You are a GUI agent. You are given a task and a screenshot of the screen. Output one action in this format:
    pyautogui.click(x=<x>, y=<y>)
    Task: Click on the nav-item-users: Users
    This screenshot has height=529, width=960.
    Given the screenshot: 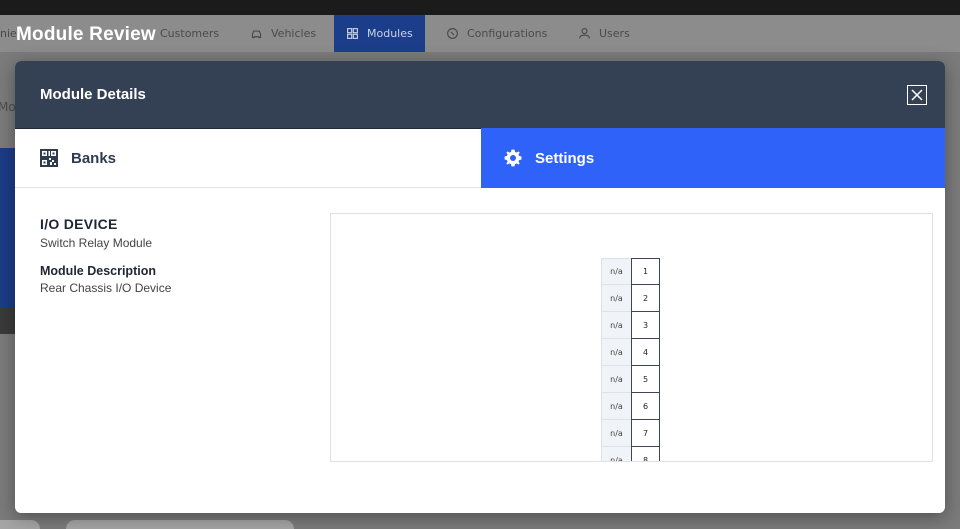 What is the action you would take?
    pyautogui.click(x=604, y=33)
    